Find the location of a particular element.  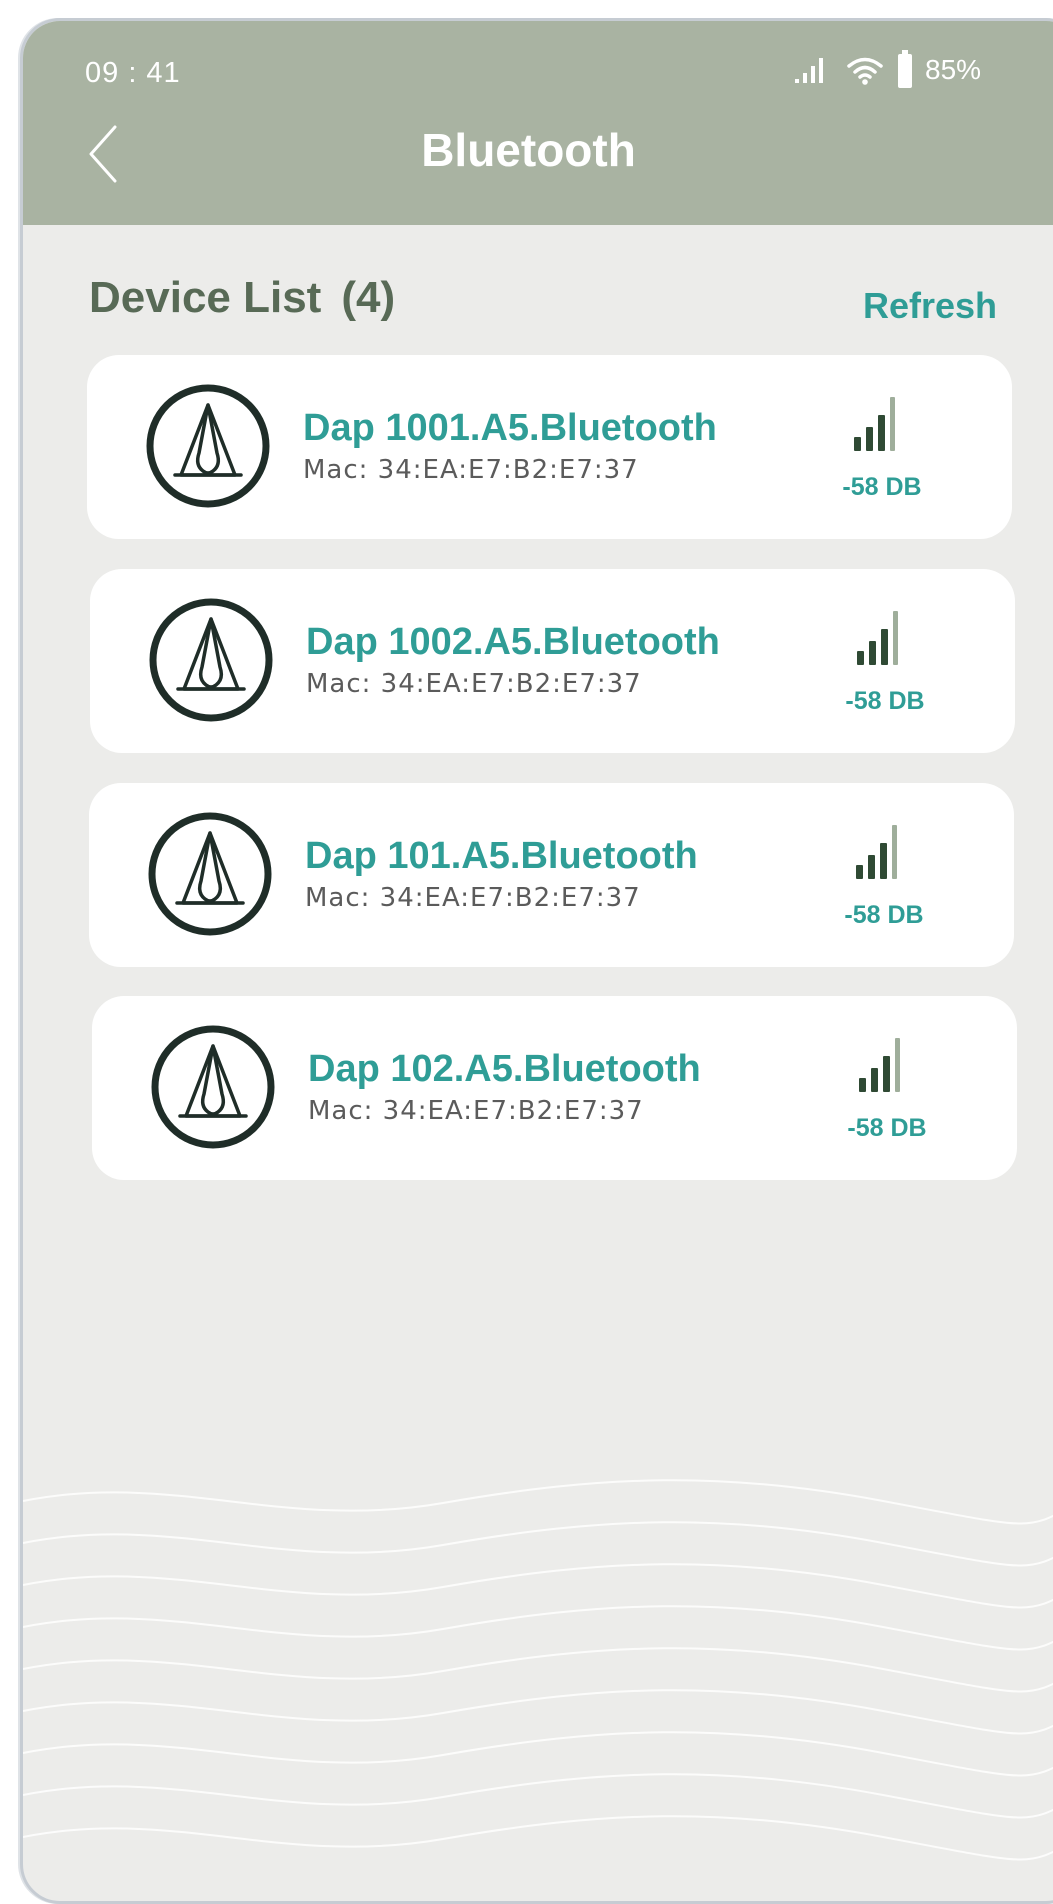

status-icons: 85% is located at coordinates (887, 70).